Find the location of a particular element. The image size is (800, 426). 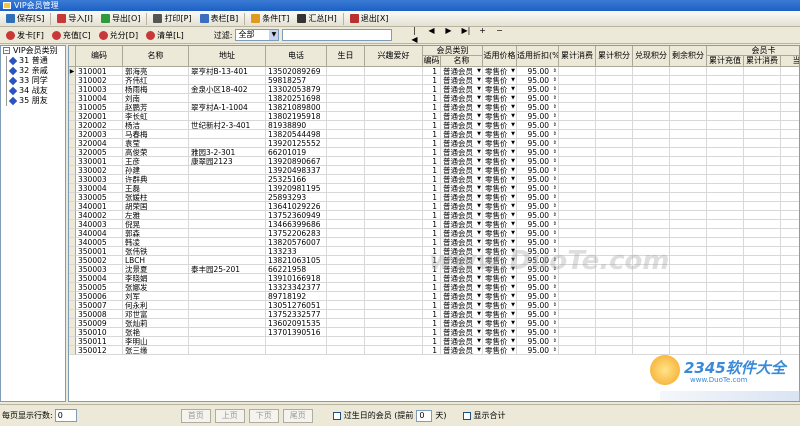

import-button: 导入[I] is located at coordinates (75, 19).